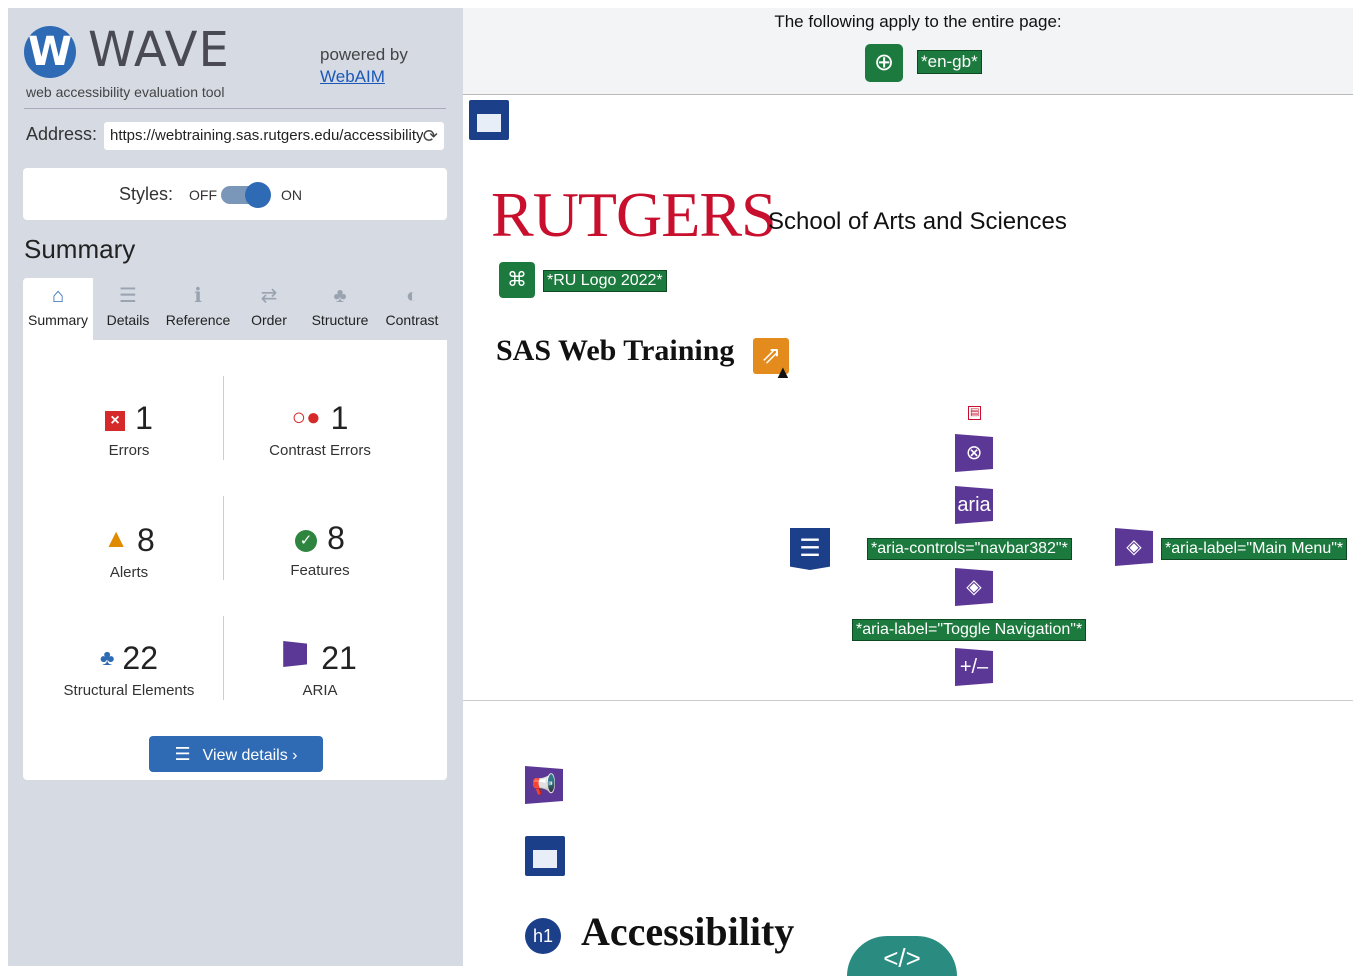 Image resolution: width=1353 pixels, height=980 pixels. I want to click on wave-logo-icon: W, so click(50, 52).